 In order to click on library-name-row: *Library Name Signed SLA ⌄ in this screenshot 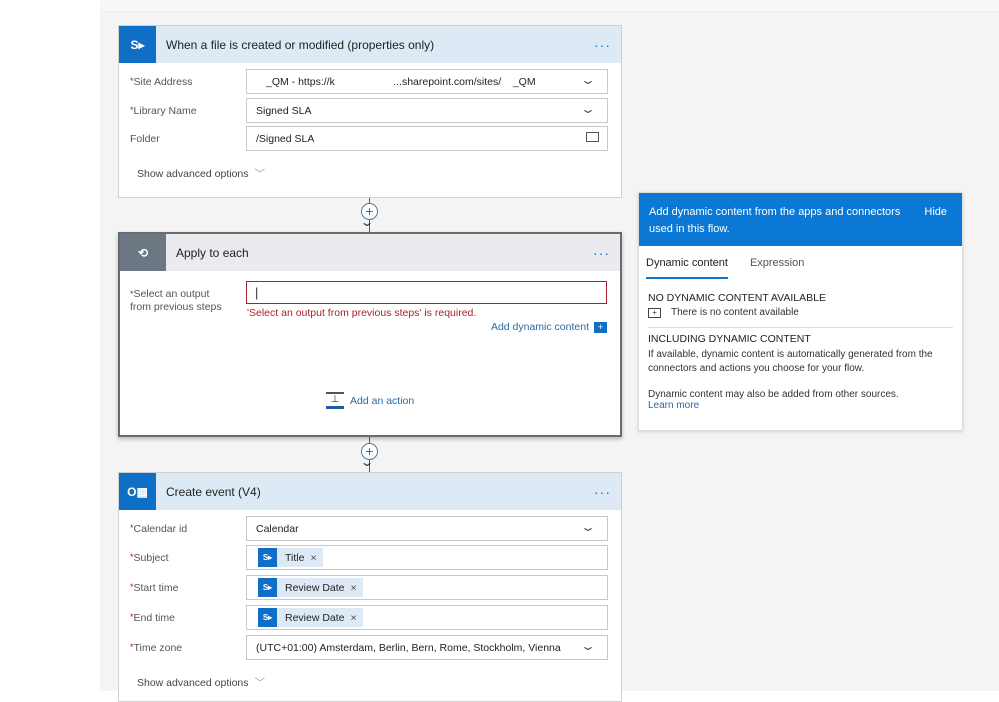, I will do `click(369, 110)`.